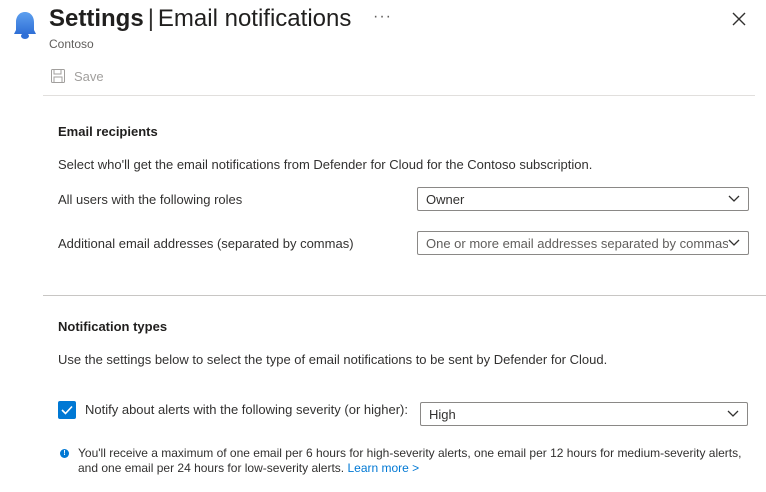  What do you see at coordinates (64, 453) in the screenshot?
I see `info-icon: !` at bounding box center [64, 453].